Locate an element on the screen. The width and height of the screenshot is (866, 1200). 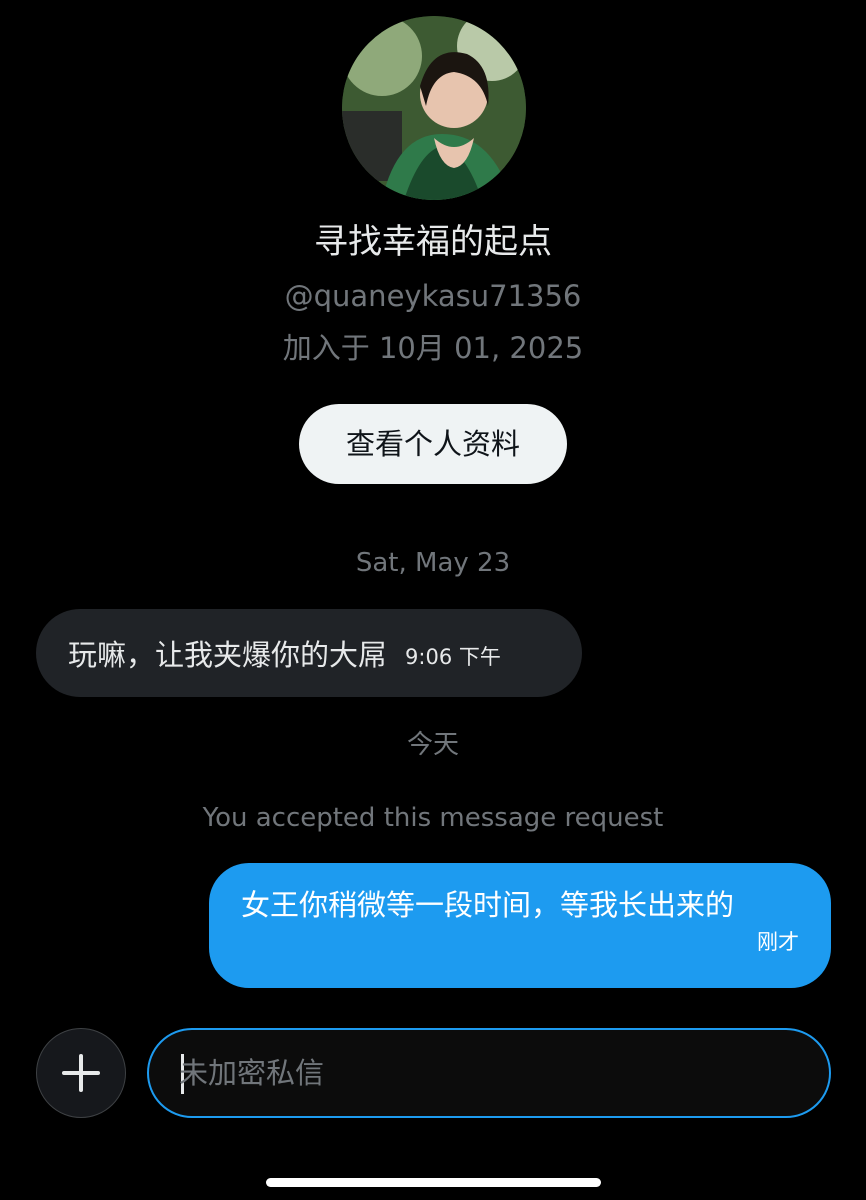
outgoing-message: 女王你稍微等一段时间，等我长出来的 刚才 is located at coordinates (520, 925).